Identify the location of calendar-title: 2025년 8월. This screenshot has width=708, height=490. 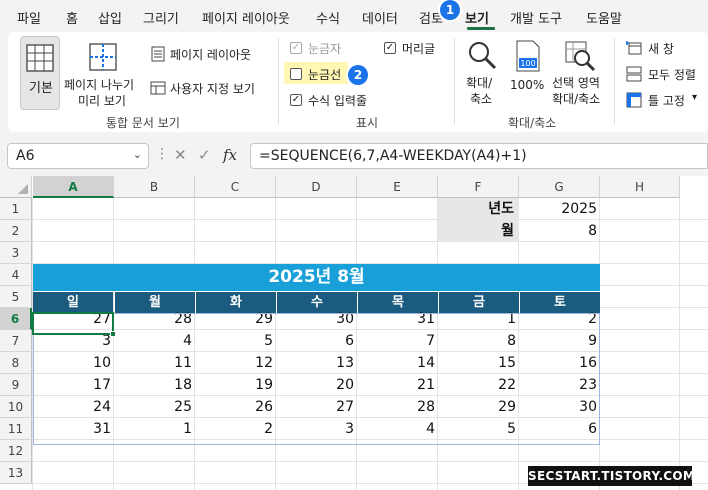
(316, 277).